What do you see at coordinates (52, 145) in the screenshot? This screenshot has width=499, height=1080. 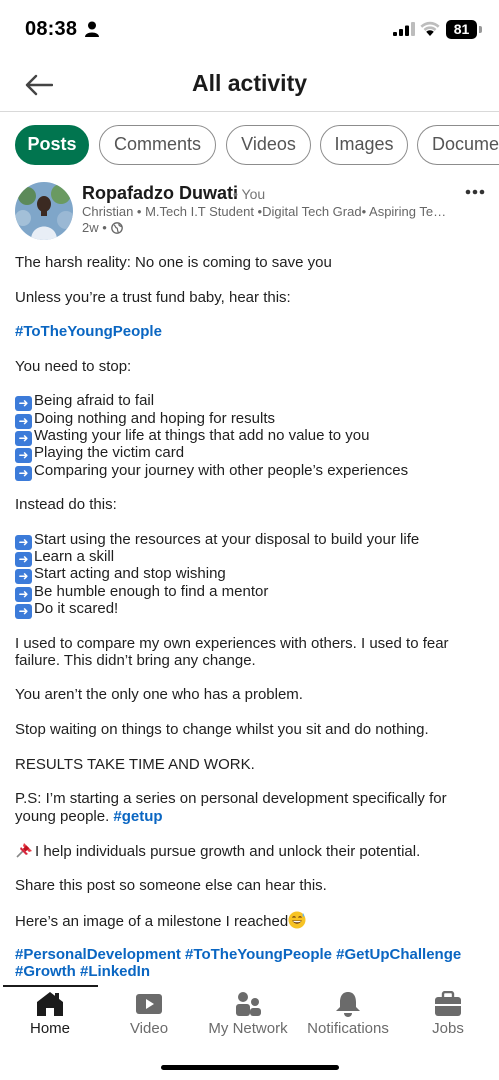 I see `chip-posts: Posts` at bounding box center [52, 145].